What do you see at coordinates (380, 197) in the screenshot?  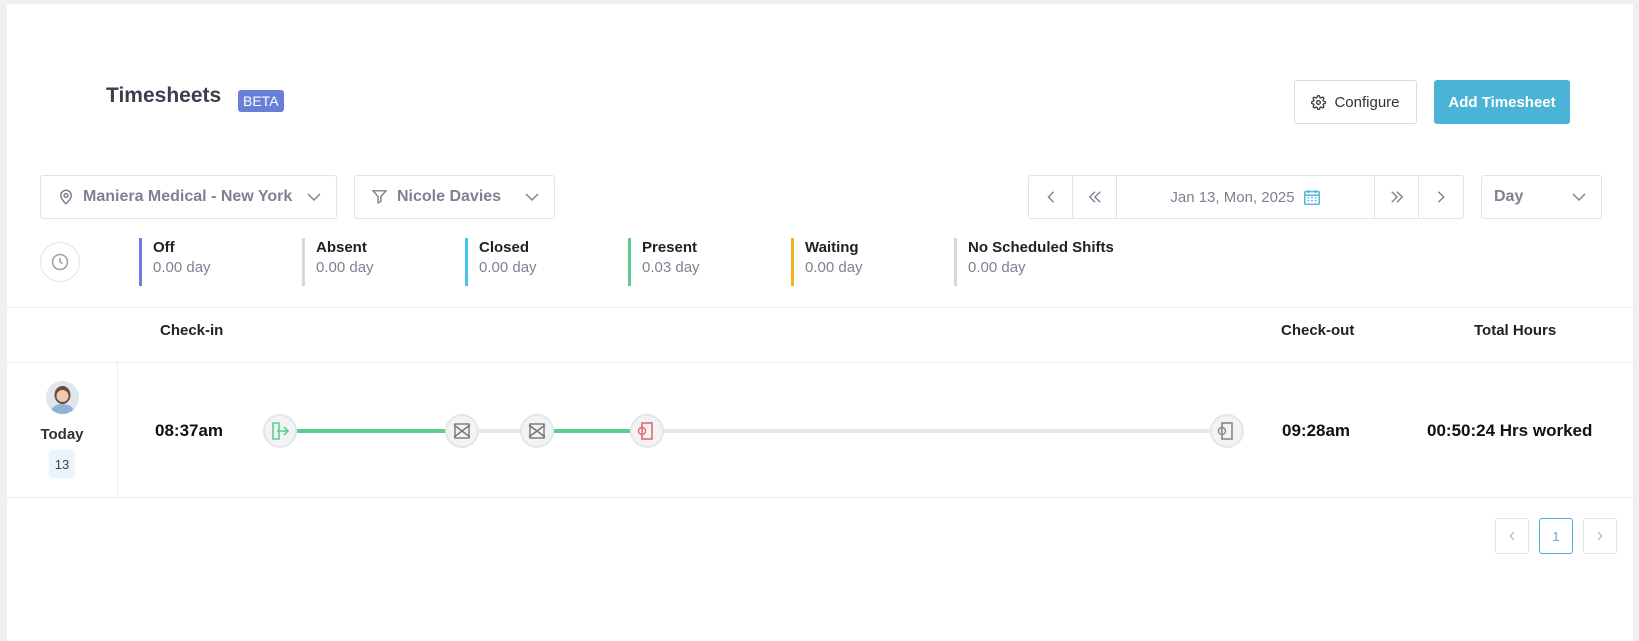 I see `filter-icon` at bounding box center [380, 197].